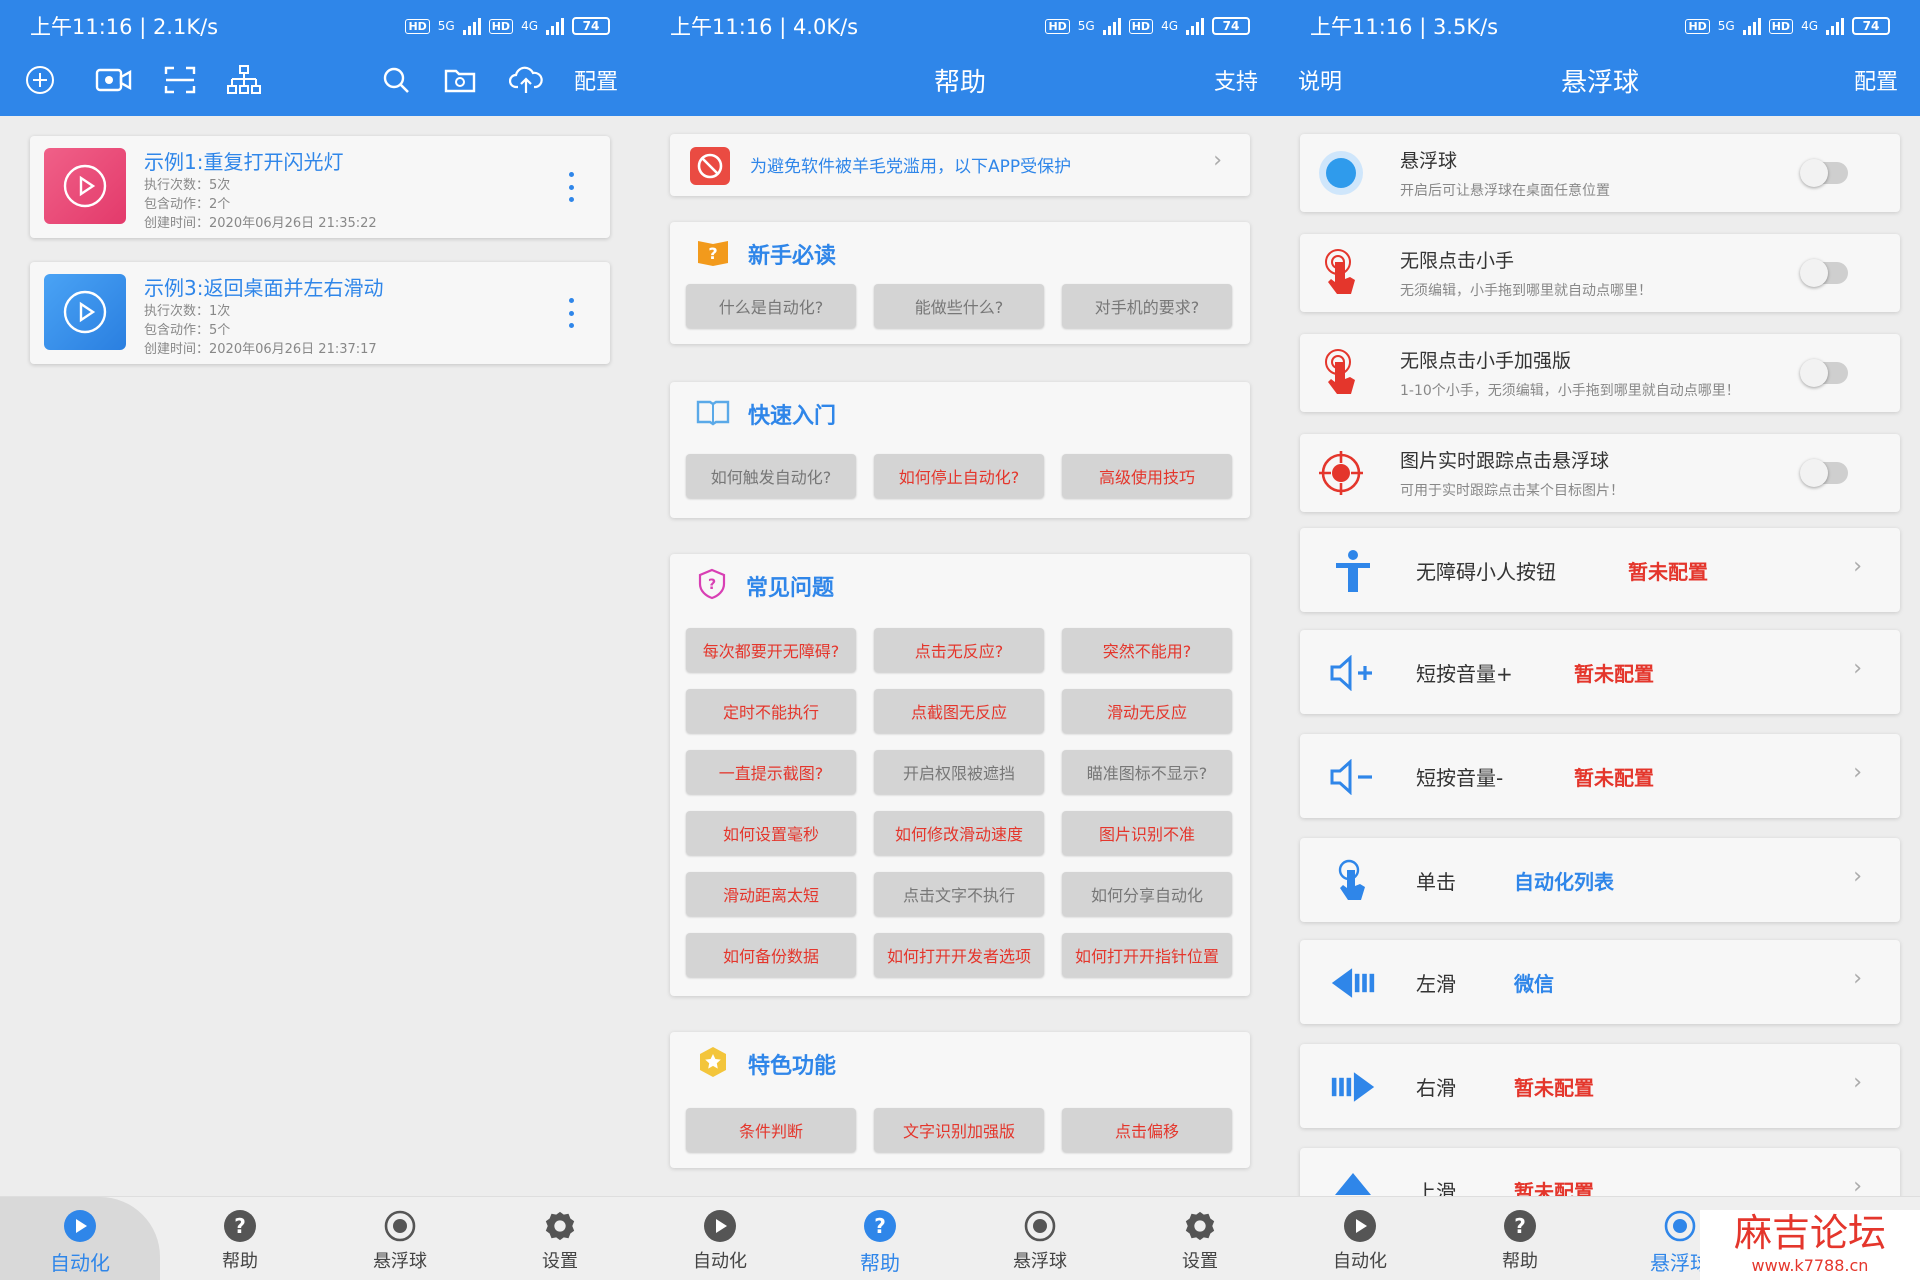  What do you see at coordinates (320, 58) in the screenshot?
I see `app-bar: 上午11:16 | 2.1K/s HD 5G HD 4G 74 配置` at bounding box center [320, 58].